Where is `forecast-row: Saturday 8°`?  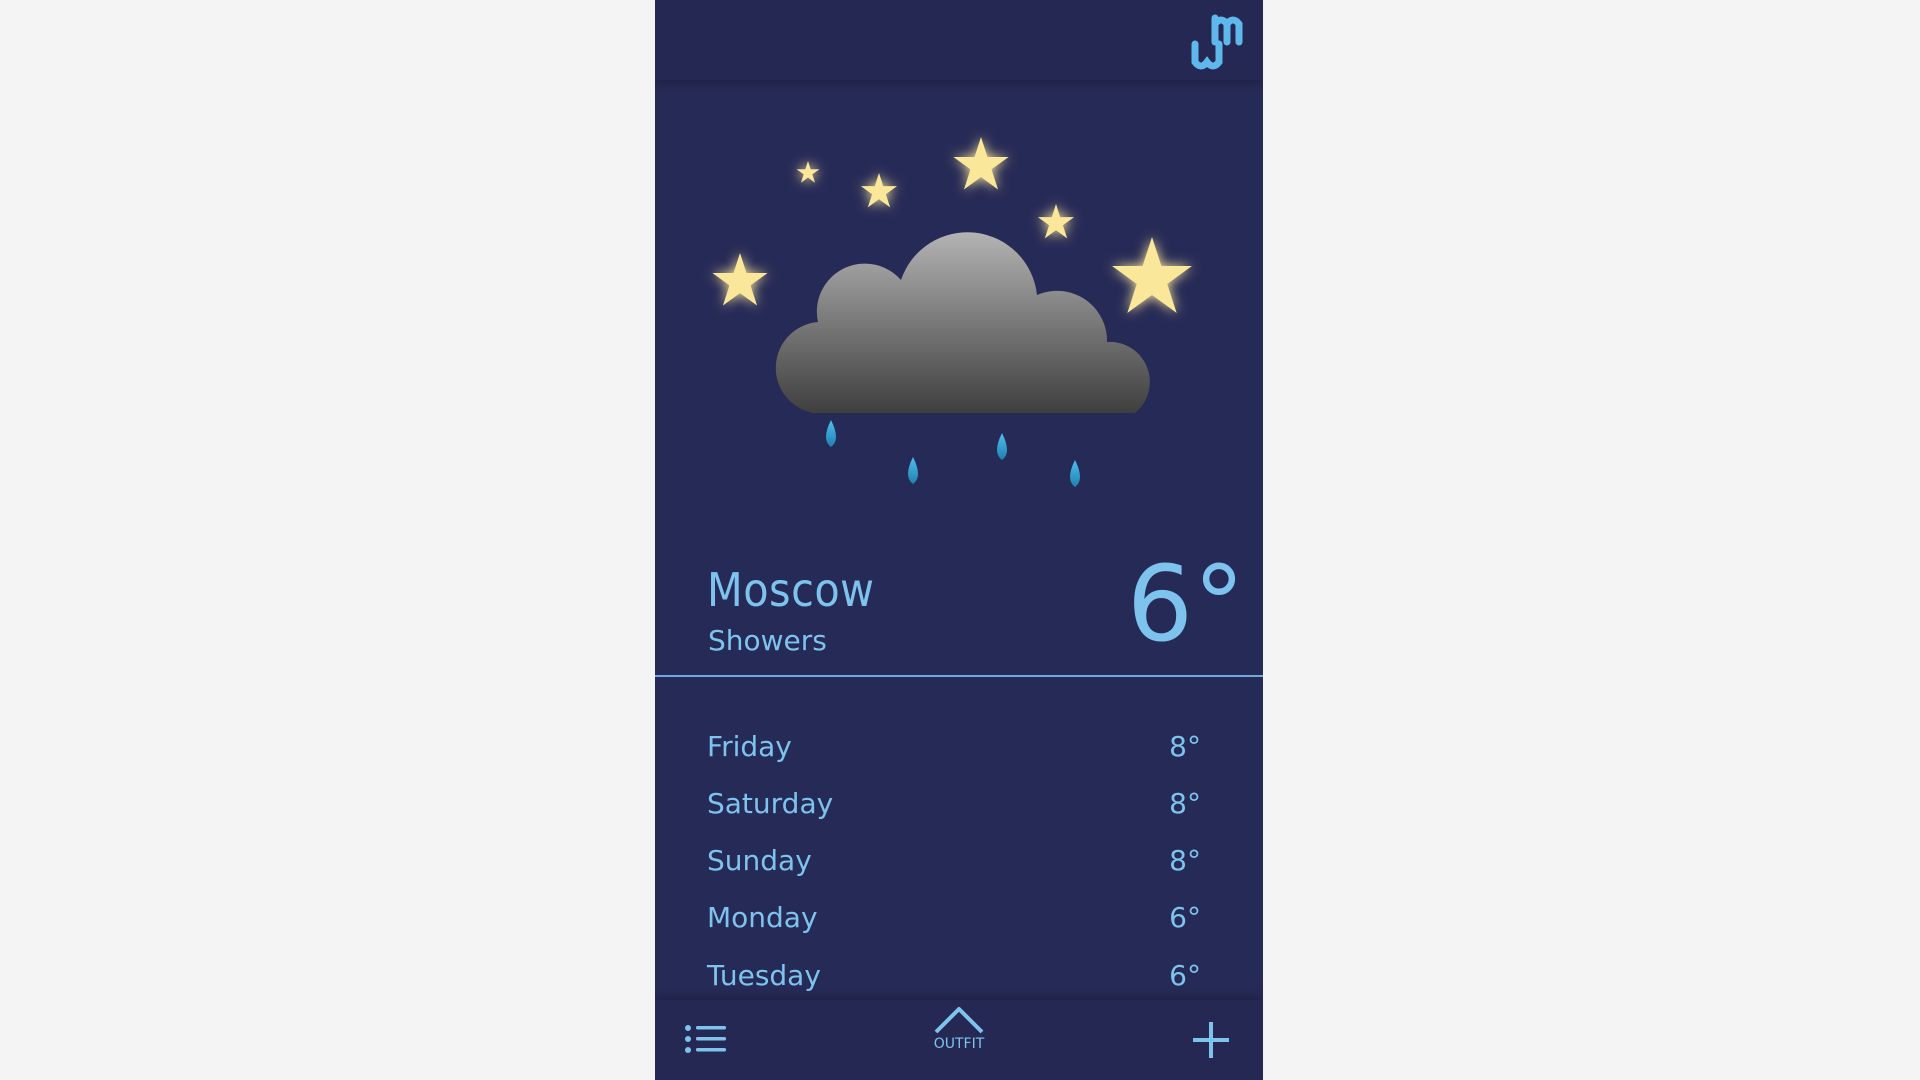
forecast-row: Saturday 8° is located at coordinates (959, 805).